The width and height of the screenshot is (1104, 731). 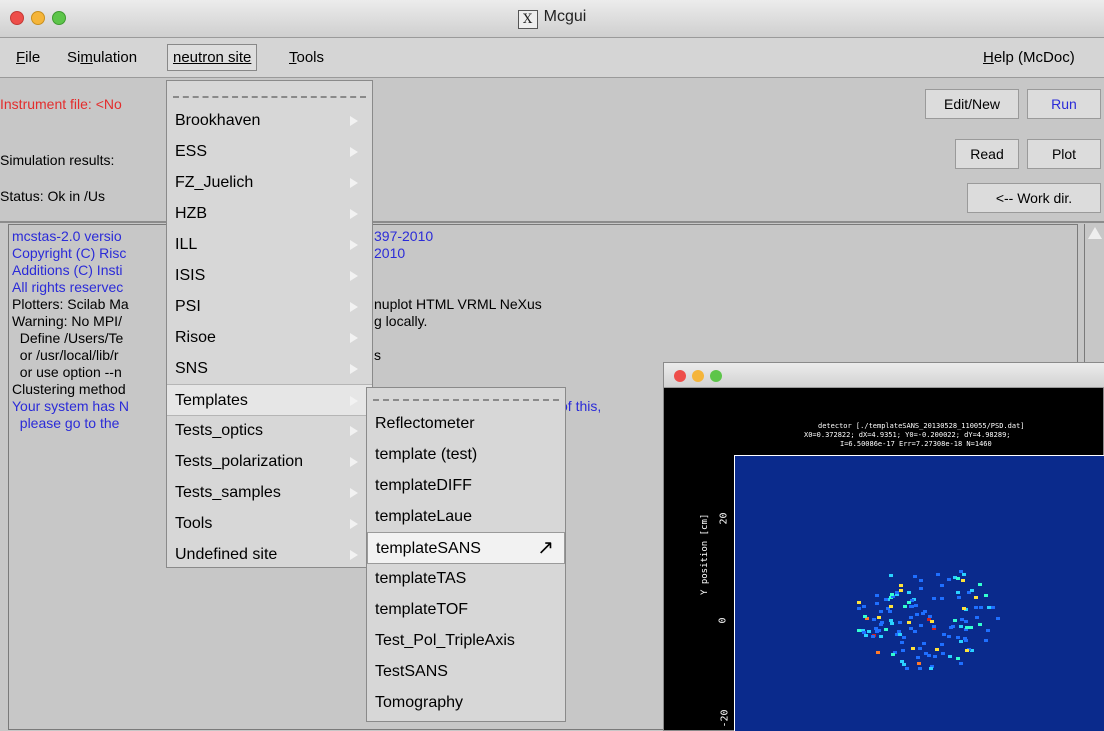 I want to click on log-line-tail: 2010, so click(x=390, y=253).